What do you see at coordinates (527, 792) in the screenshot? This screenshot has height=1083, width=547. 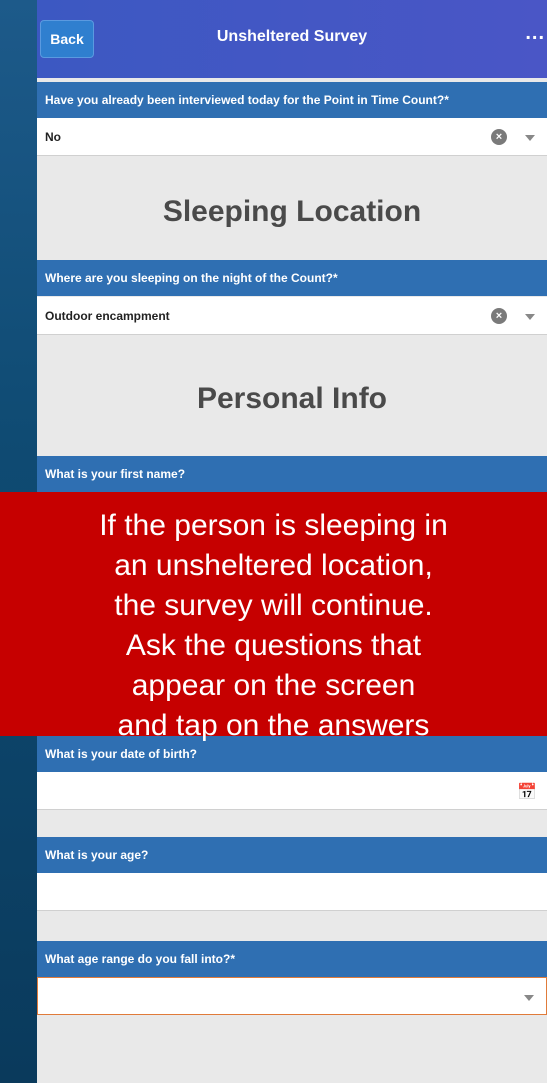 I see `calendar-icon: 📅` at bounding box center [527, 792].